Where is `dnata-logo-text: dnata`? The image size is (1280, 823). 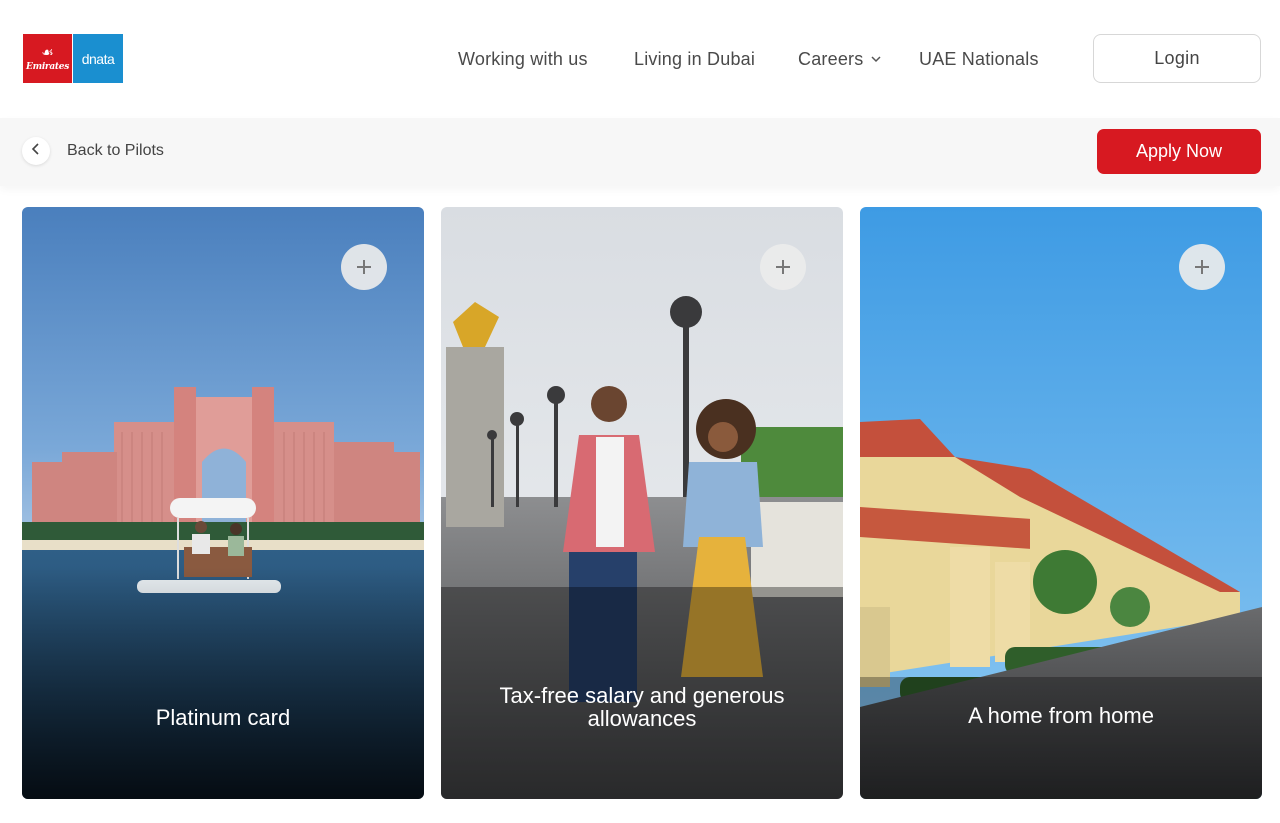 dnata-logo-text: dnata is located at coordinates (98, 58).